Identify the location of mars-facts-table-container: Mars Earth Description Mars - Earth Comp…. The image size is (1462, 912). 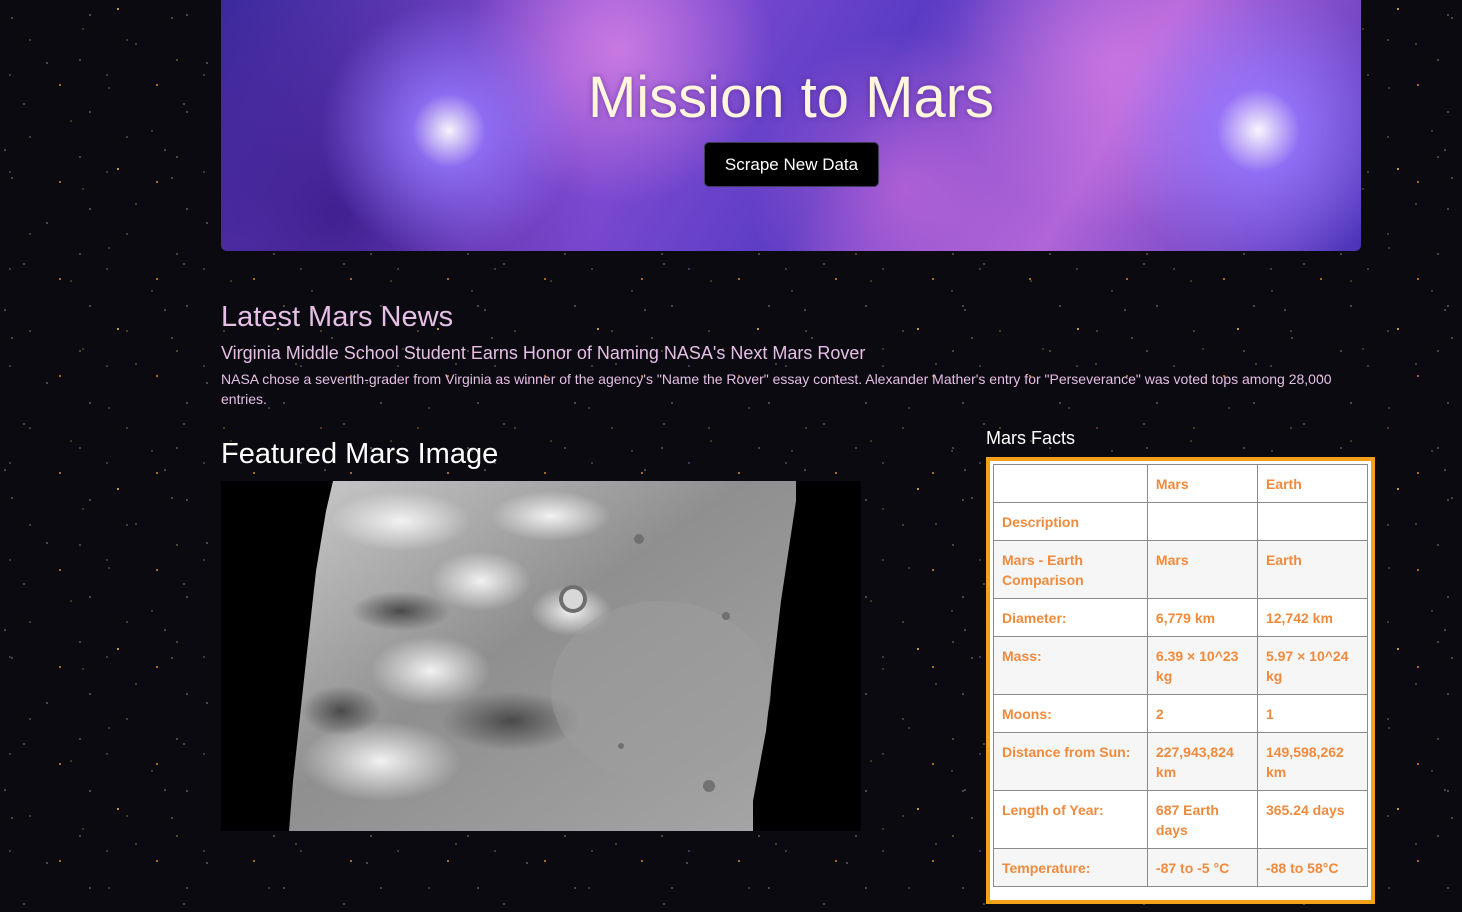
(1180, 680).